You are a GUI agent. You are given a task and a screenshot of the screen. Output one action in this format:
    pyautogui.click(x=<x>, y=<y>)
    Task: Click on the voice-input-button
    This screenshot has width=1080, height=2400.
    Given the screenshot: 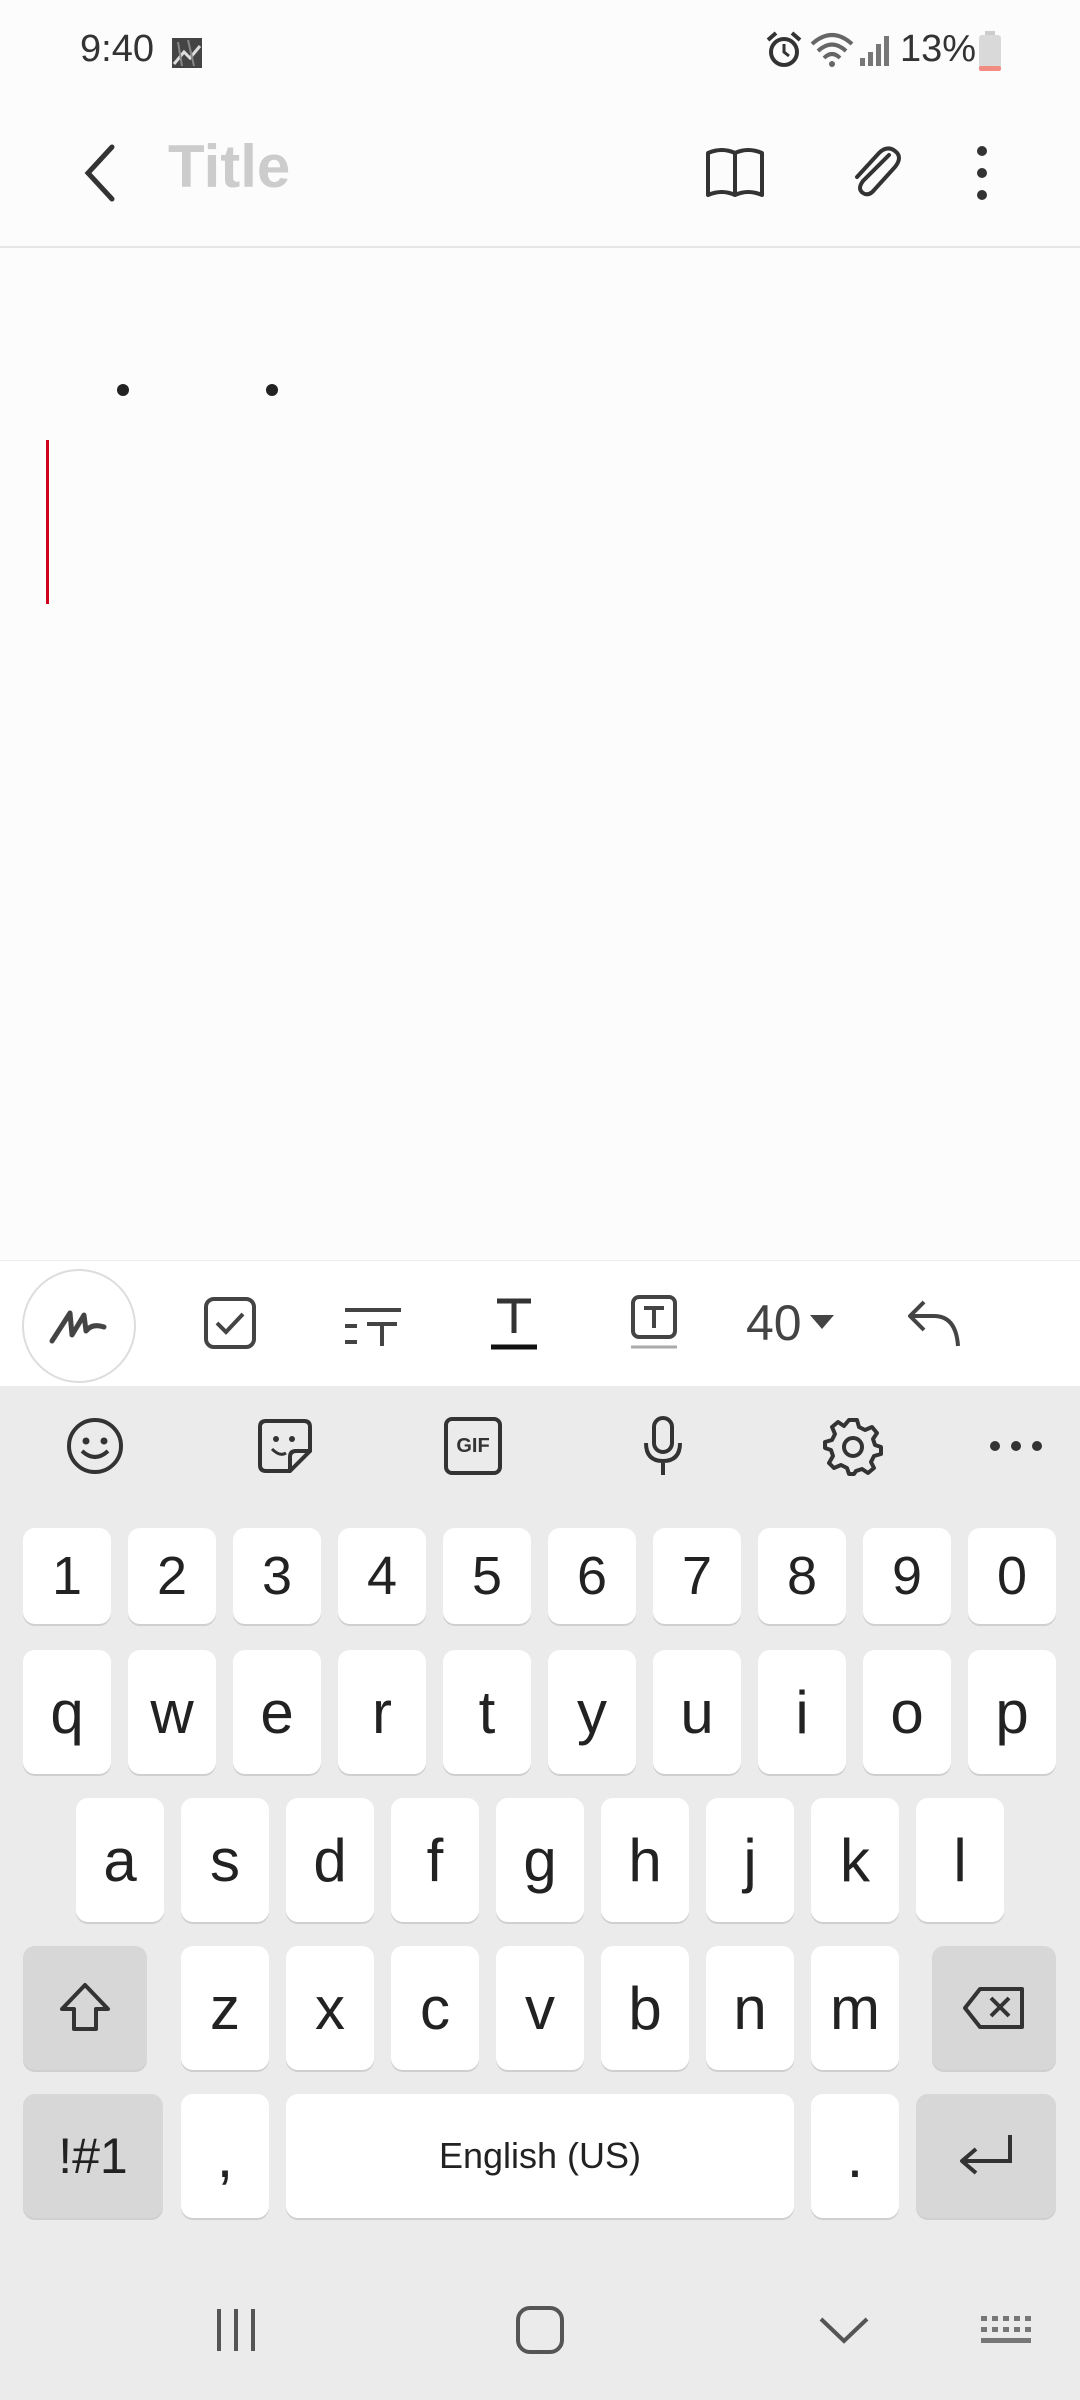 What is the action you would take?
    pyautogui.click(x=663, y=1446)
    